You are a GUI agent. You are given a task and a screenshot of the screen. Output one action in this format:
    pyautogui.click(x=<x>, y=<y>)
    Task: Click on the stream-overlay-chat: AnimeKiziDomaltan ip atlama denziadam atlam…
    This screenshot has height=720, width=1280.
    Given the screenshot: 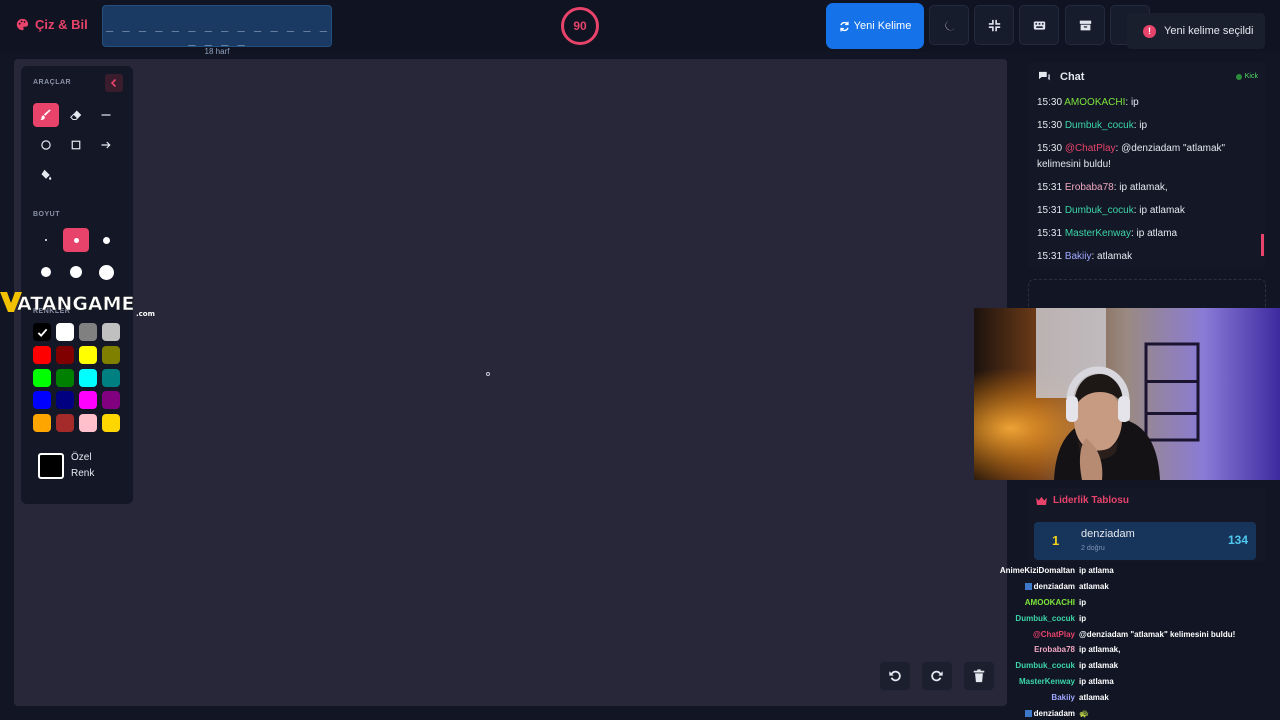 What is the action you would take?
    pyautogui.click(x=1136, y=641)
    